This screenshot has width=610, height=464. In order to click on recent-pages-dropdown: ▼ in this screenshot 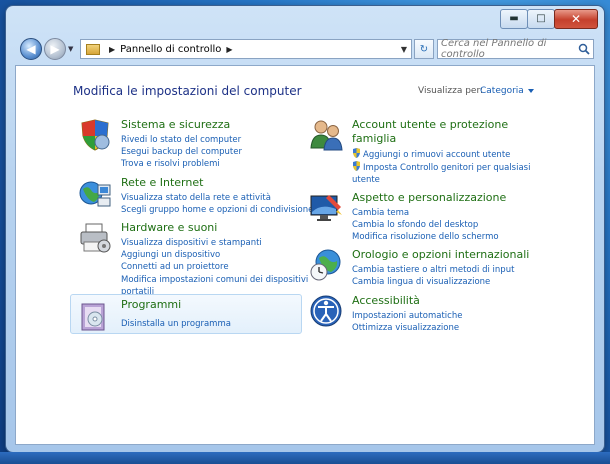, I will do `click(70, 49)`.